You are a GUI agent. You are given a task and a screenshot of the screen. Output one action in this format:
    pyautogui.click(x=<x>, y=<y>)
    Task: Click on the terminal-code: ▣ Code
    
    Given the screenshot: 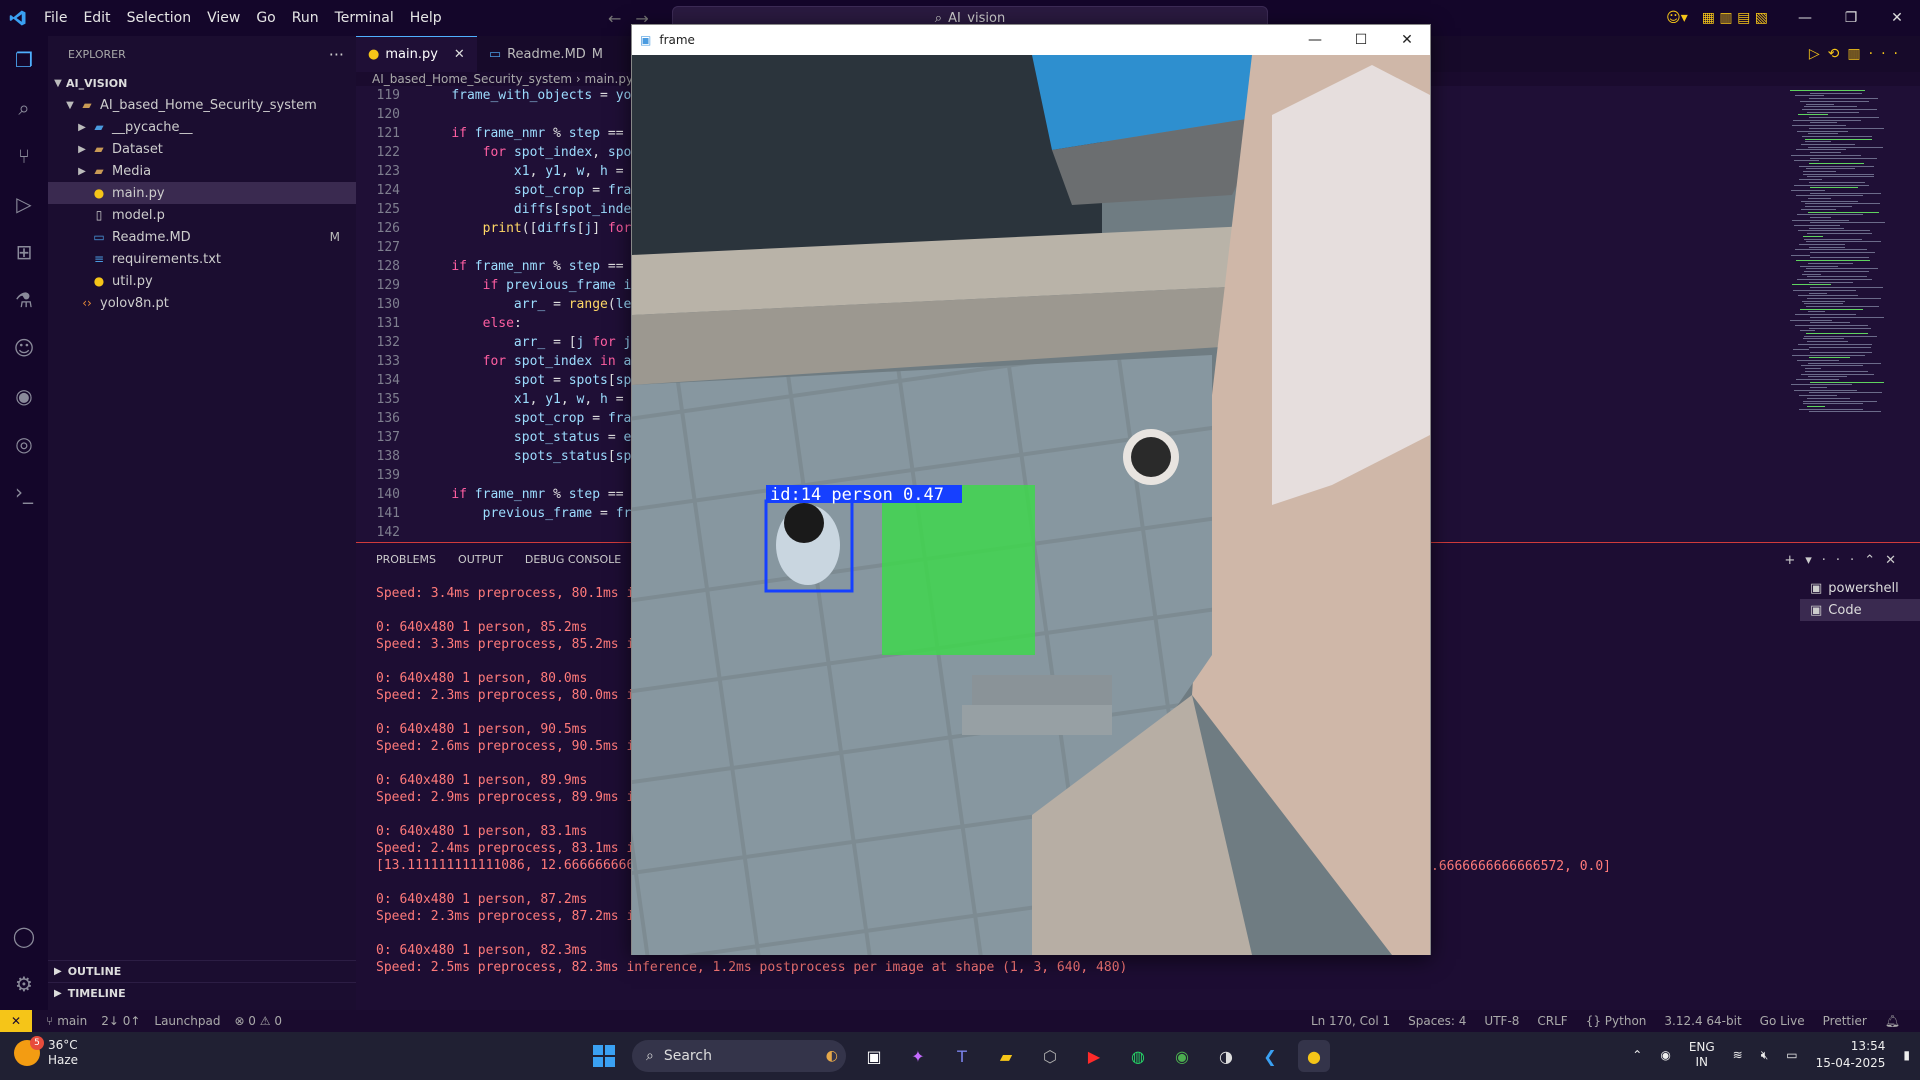 What is the action you would take?
    pyautogui.click(x=1860, y=610)
    